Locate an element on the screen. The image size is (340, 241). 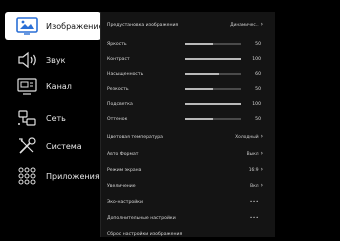
saturation-slider-fill is located at coordinates (202, 74).